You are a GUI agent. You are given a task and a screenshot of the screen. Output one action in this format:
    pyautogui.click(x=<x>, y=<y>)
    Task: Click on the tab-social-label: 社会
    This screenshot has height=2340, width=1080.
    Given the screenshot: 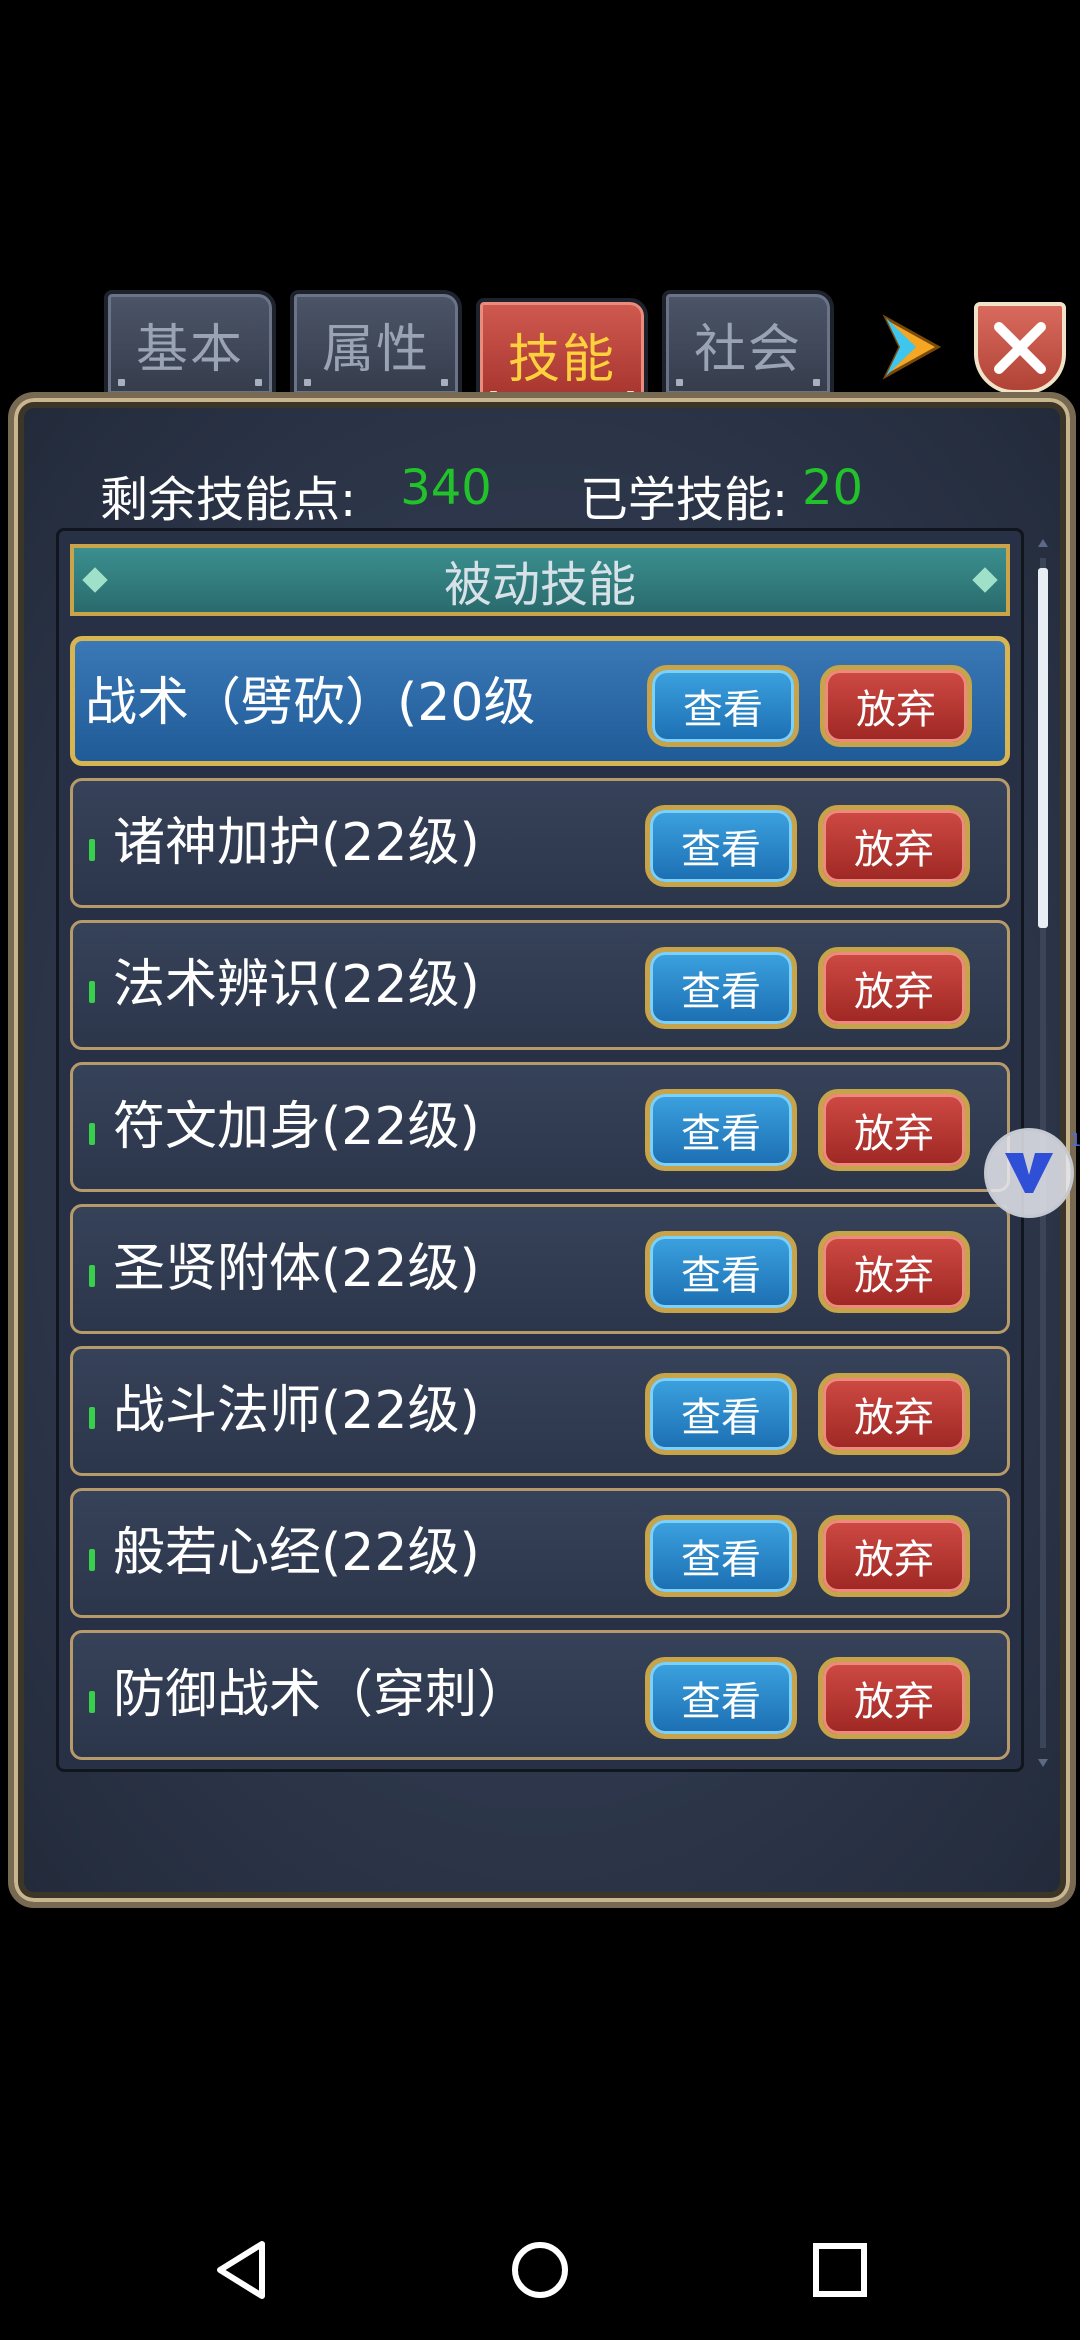 What is the action you would take?
    pyautogui.click(x=747, y=349)
    